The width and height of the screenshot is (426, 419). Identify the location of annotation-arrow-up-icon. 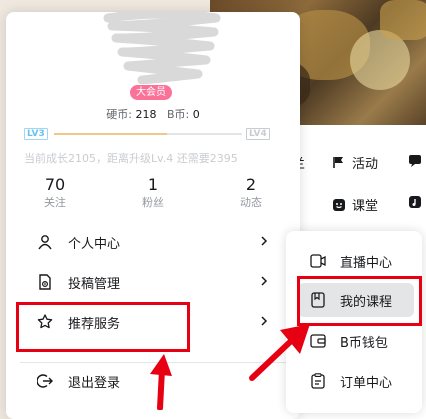
(161, 382).